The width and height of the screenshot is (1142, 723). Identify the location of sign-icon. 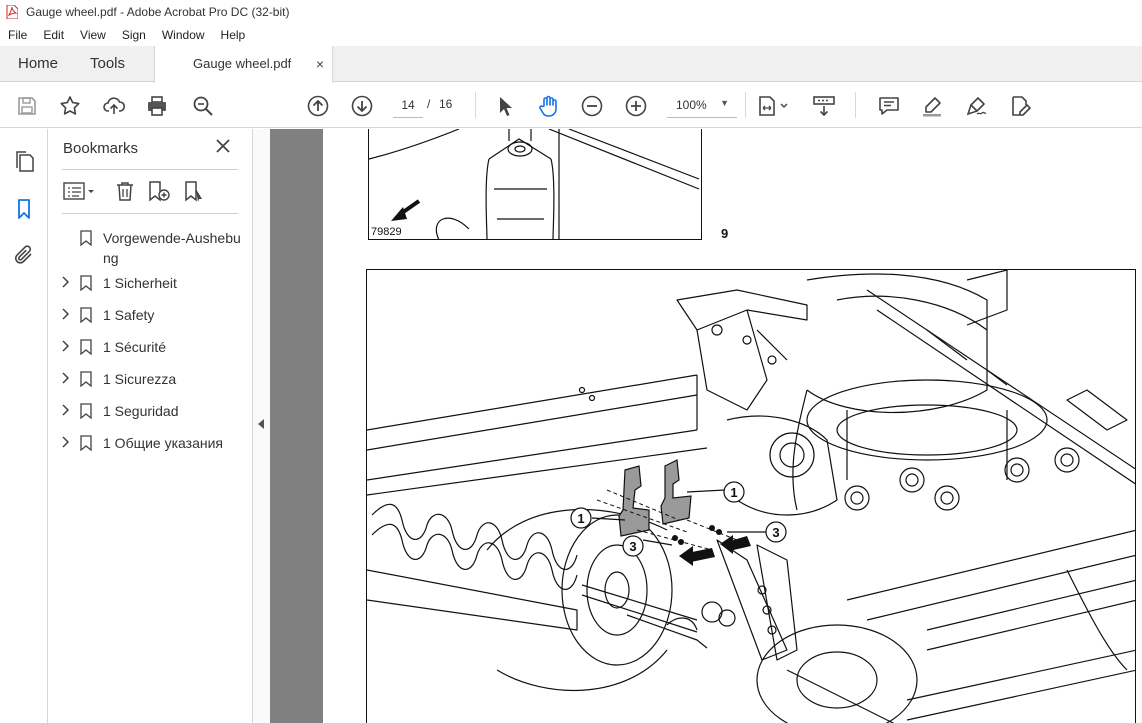
(976, 106).